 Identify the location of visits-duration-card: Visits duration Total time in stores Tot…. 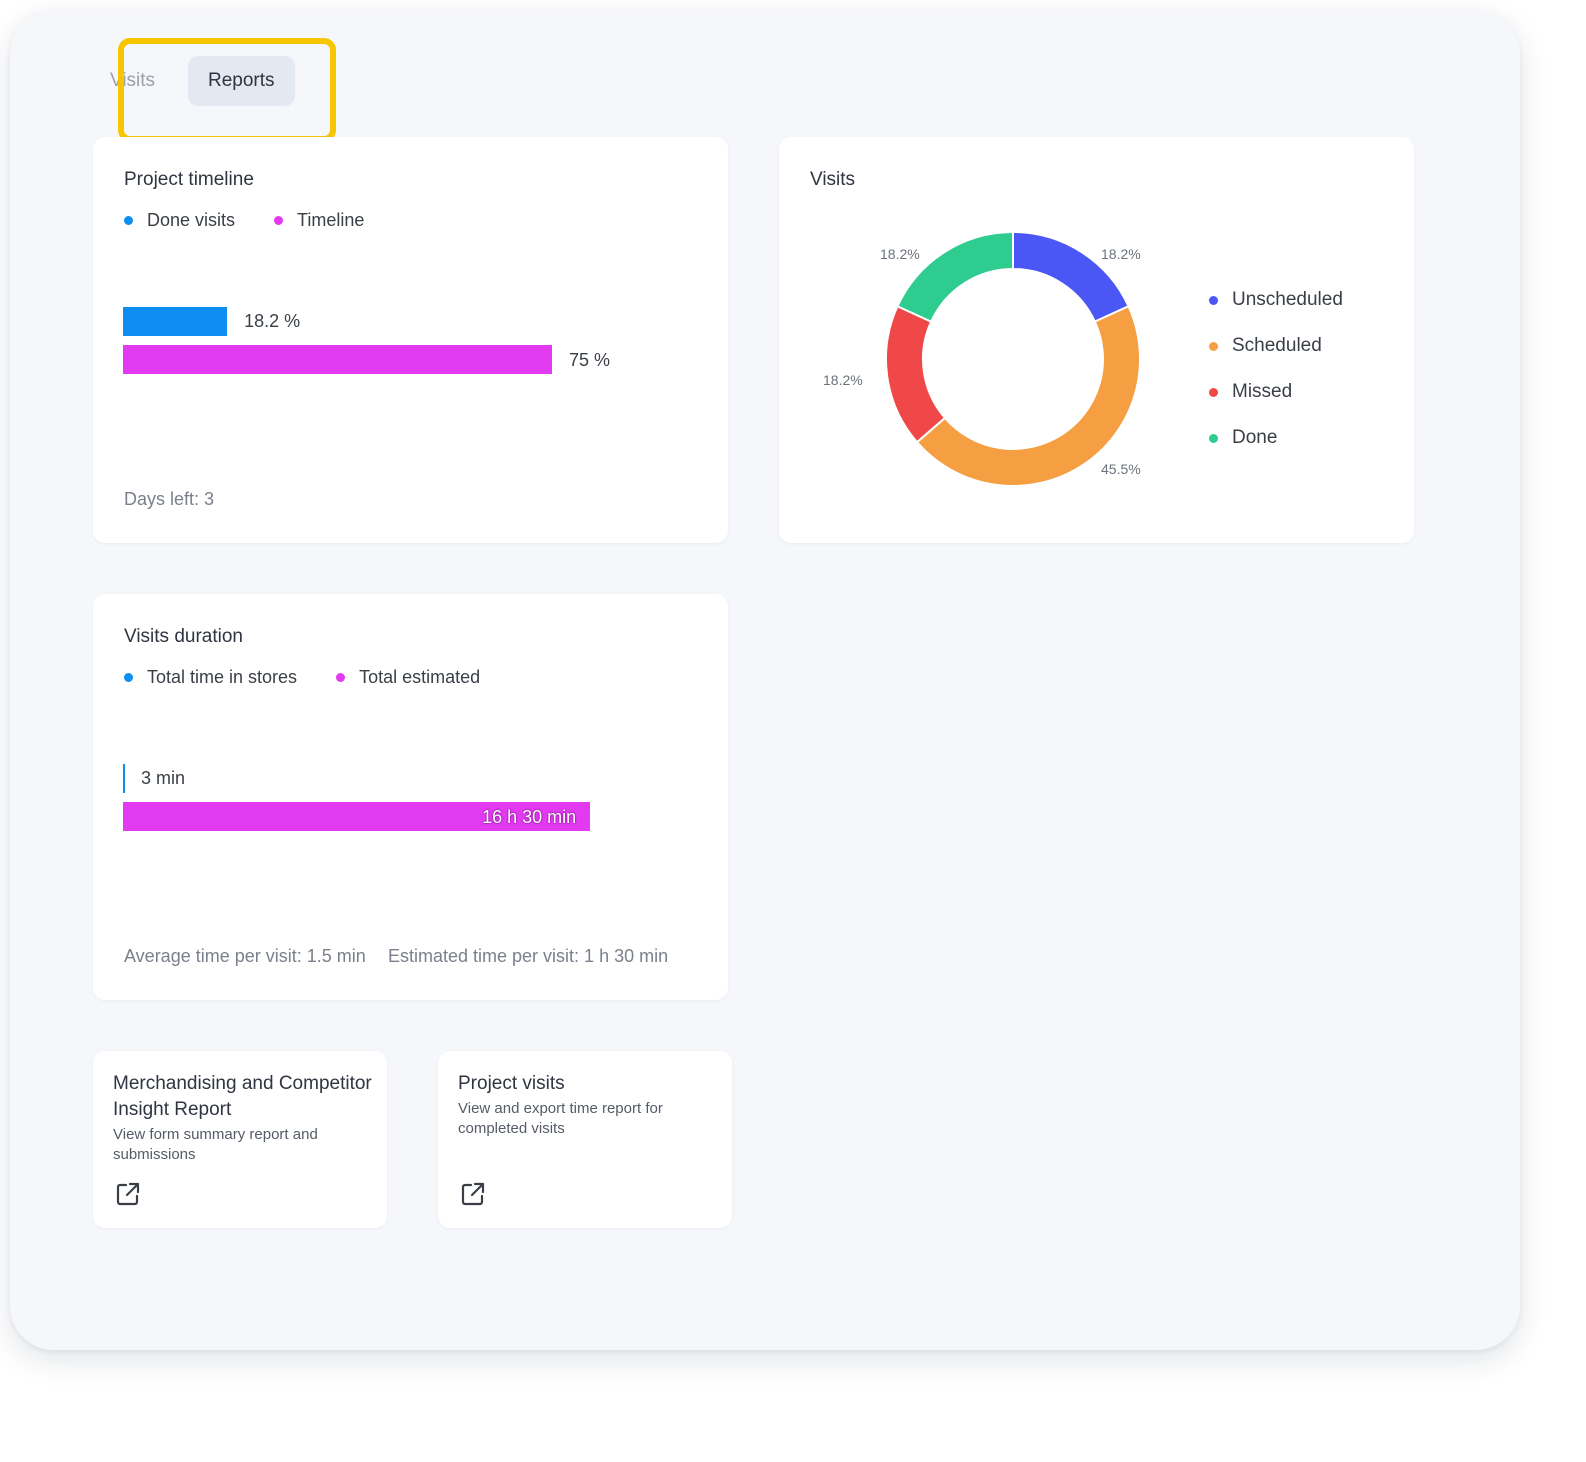
(410, 797).